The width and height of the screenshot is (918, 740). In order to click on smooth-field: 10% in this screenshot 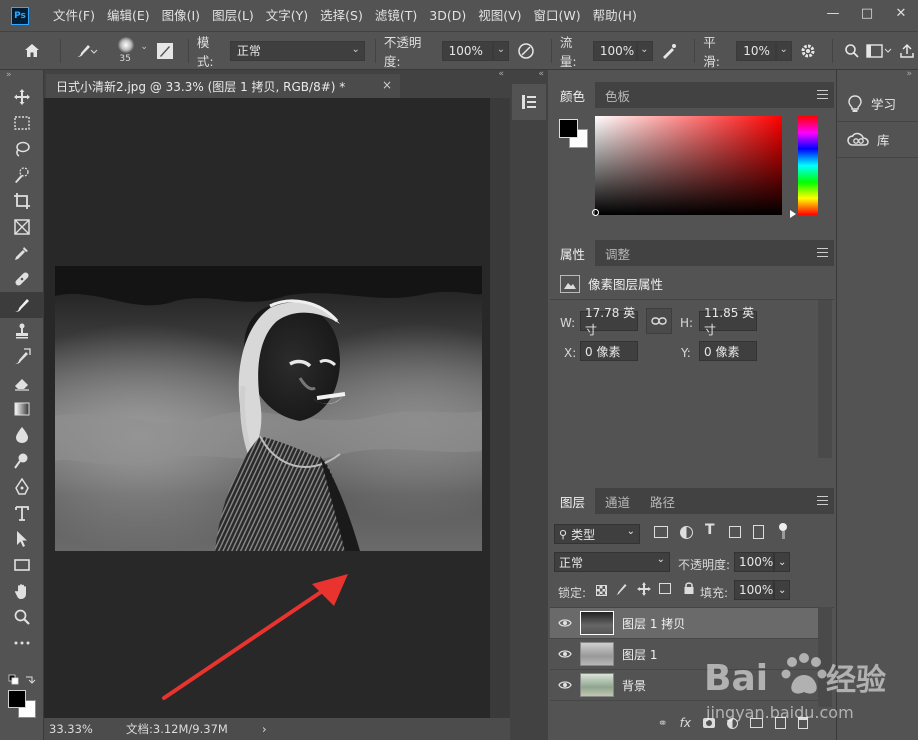, I will do `click(756, 50)`.